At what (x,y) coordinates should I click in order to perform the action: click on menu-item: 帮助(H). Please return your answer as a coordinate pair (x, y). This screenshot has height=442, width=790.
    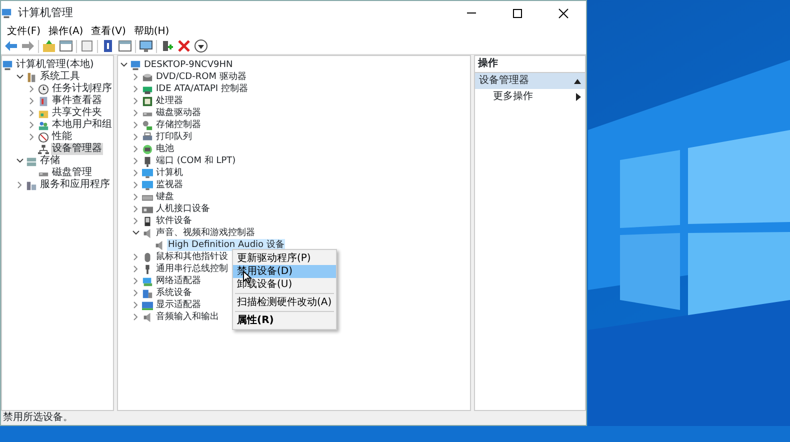
    Looking at the image, I should click on (152, 31).